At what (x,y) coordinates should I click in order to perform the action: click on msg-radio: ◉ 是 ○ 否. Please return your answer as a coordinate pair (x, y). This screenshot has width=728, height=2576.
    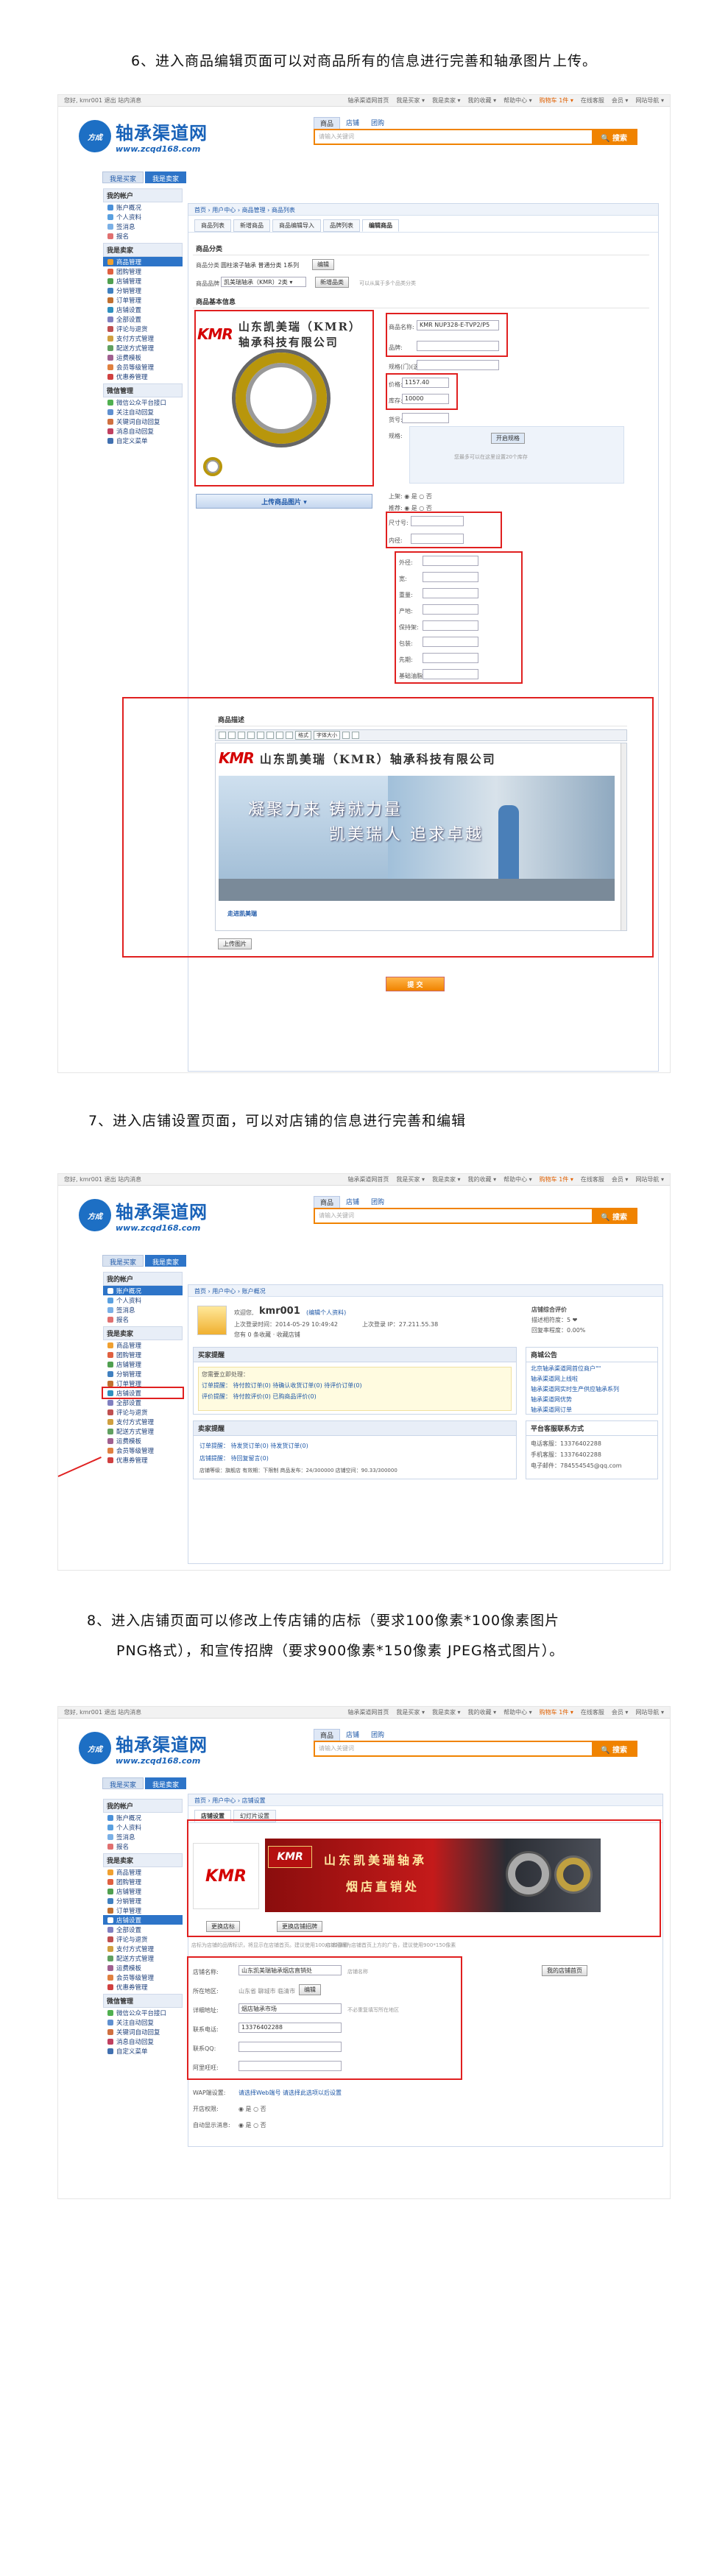
    Looking at the image, I should click on (252, 2125).